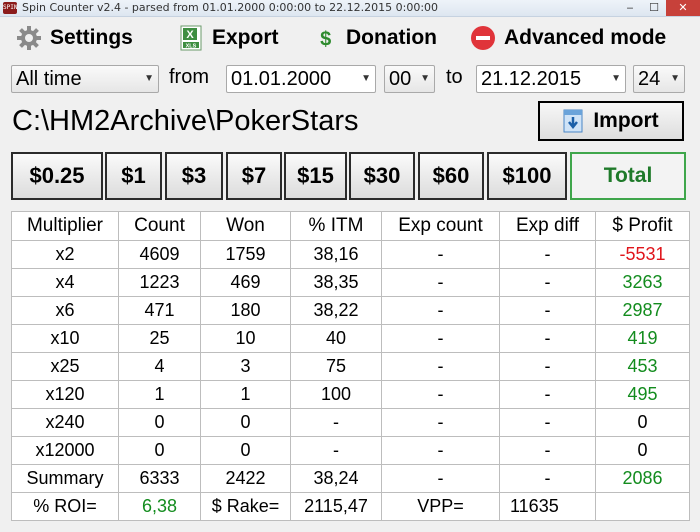 This screenshot has height=532, width=700. Describe the element at coordinates (628, 176) in the screenshot. I see `total-button: Total` at that location.